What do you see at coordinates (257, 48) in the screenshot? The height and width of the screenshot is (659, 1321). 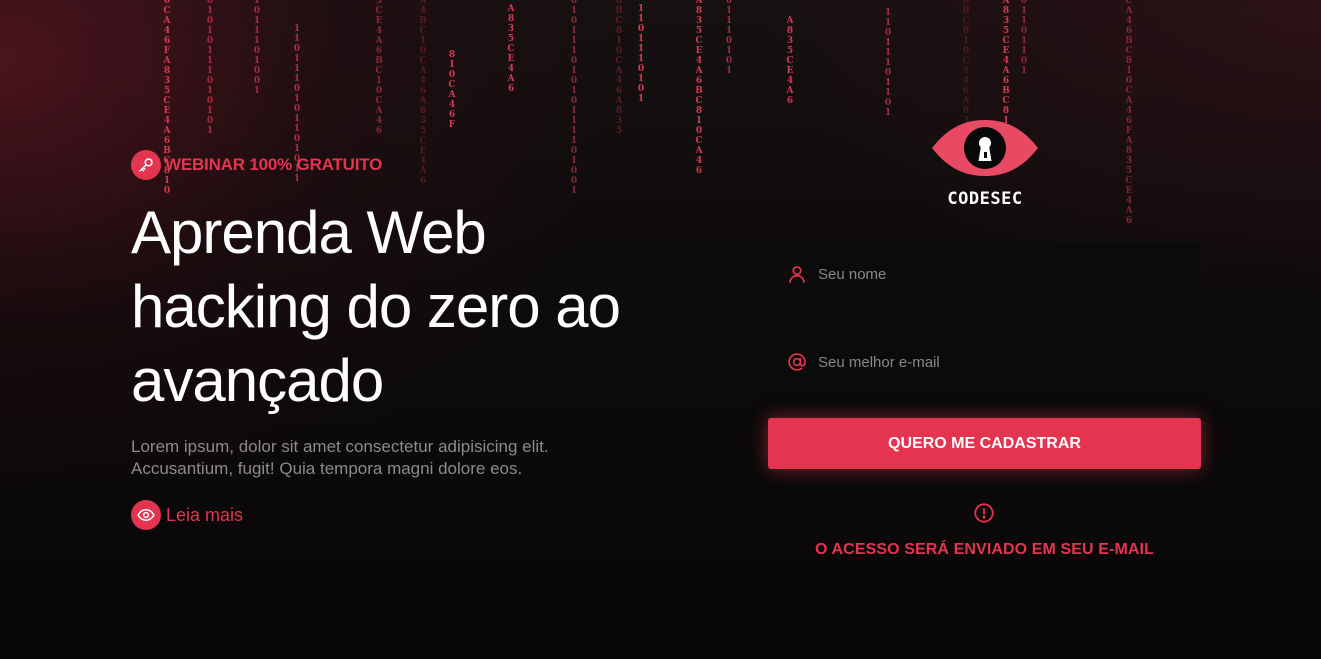 I see `code-rain-column: 1011101001` at bounding box center [257, 48].